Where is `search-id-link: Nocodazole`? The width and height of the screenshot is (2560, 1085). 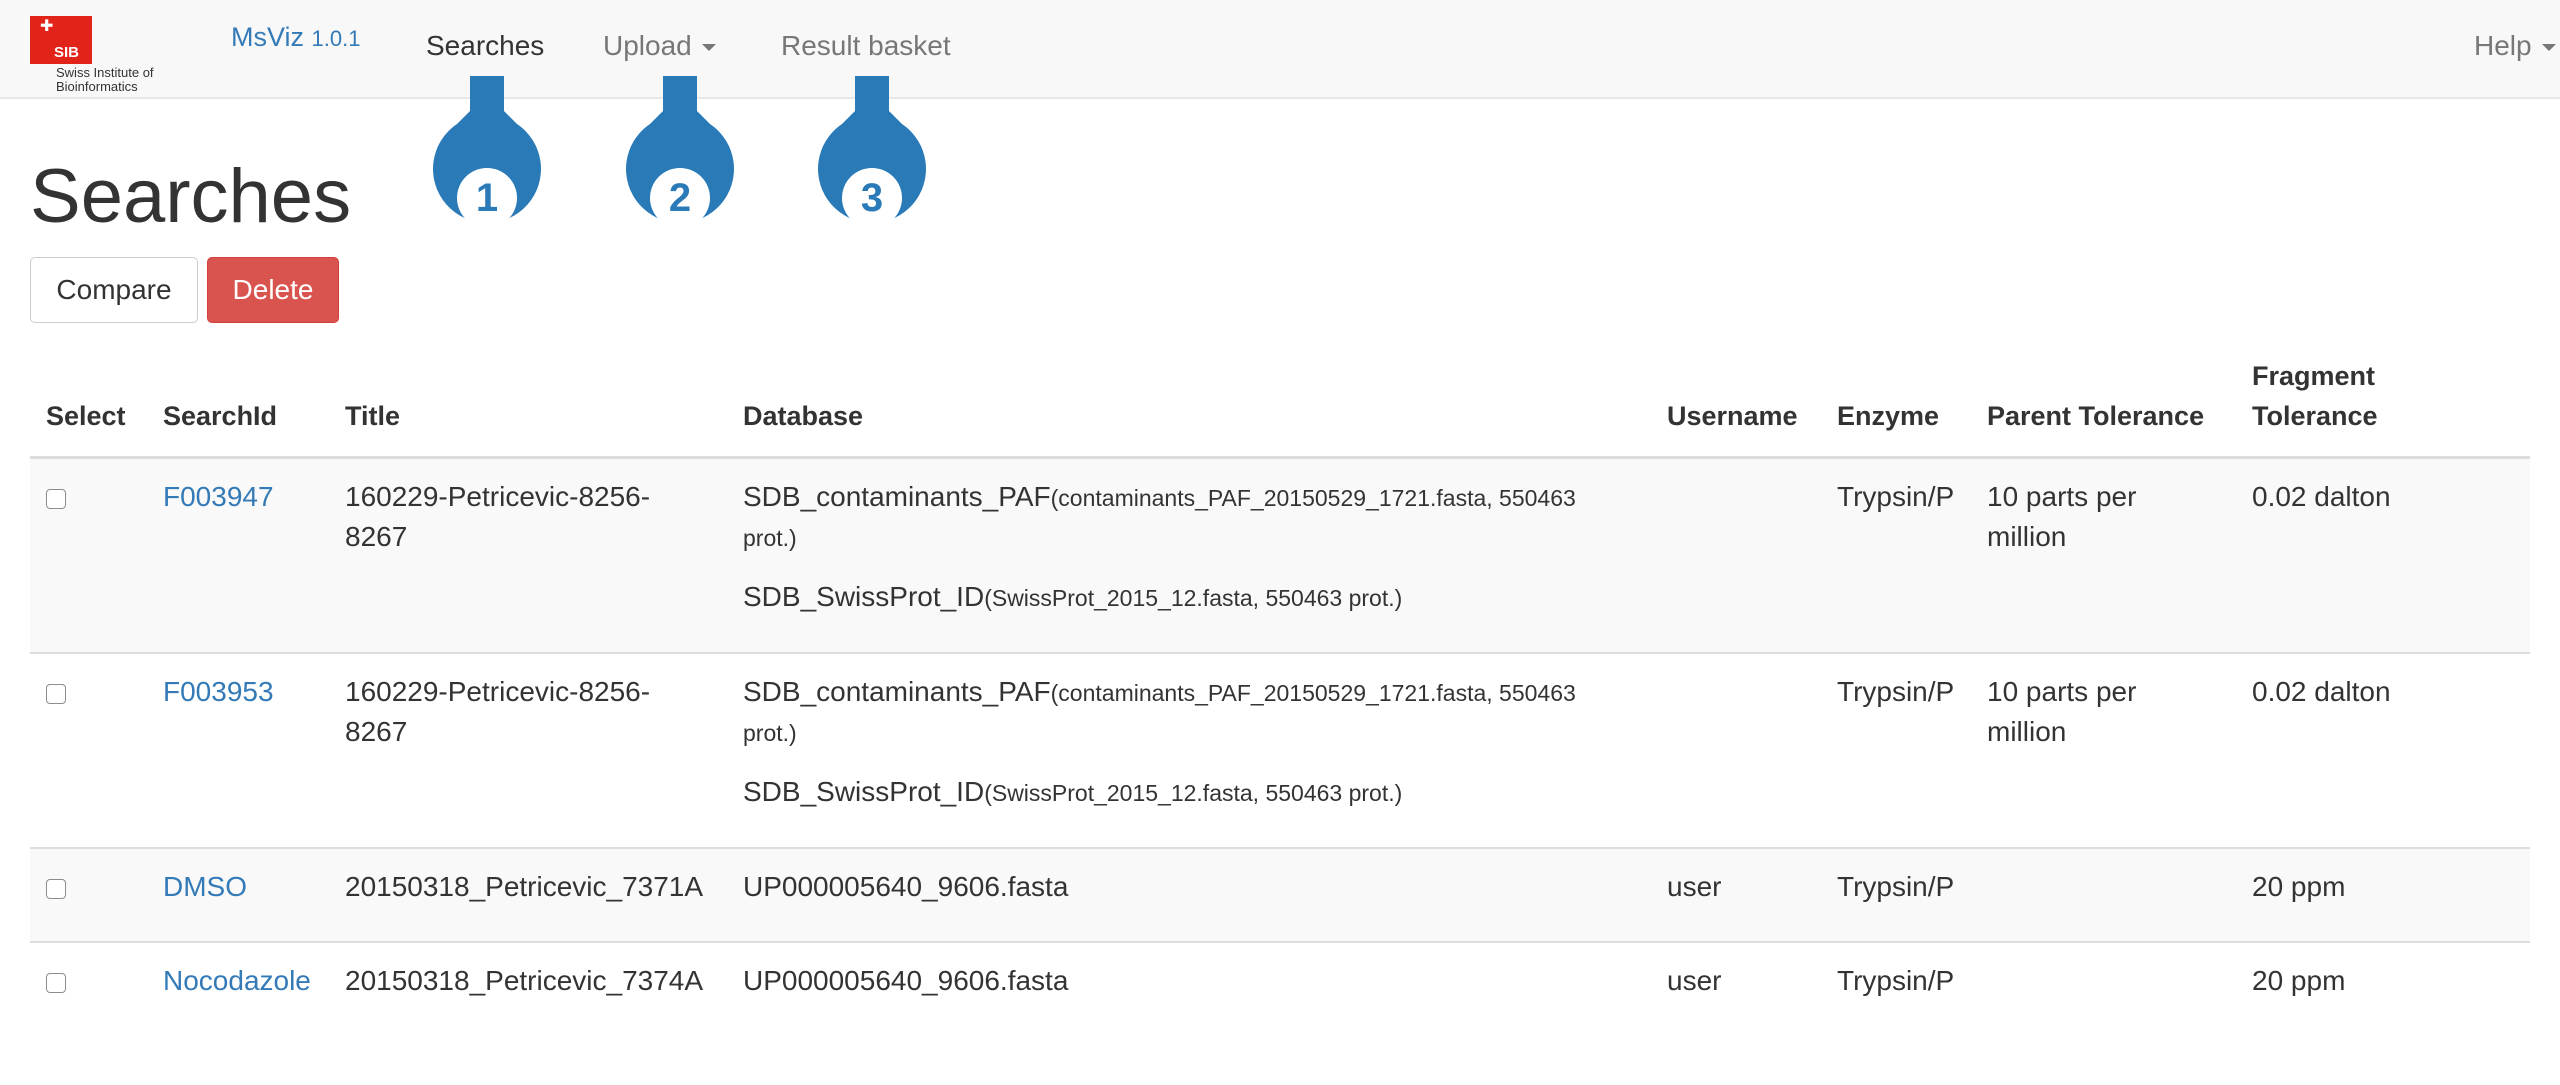 search-id-link: Nocodazole is located at coordinates (237, 981).